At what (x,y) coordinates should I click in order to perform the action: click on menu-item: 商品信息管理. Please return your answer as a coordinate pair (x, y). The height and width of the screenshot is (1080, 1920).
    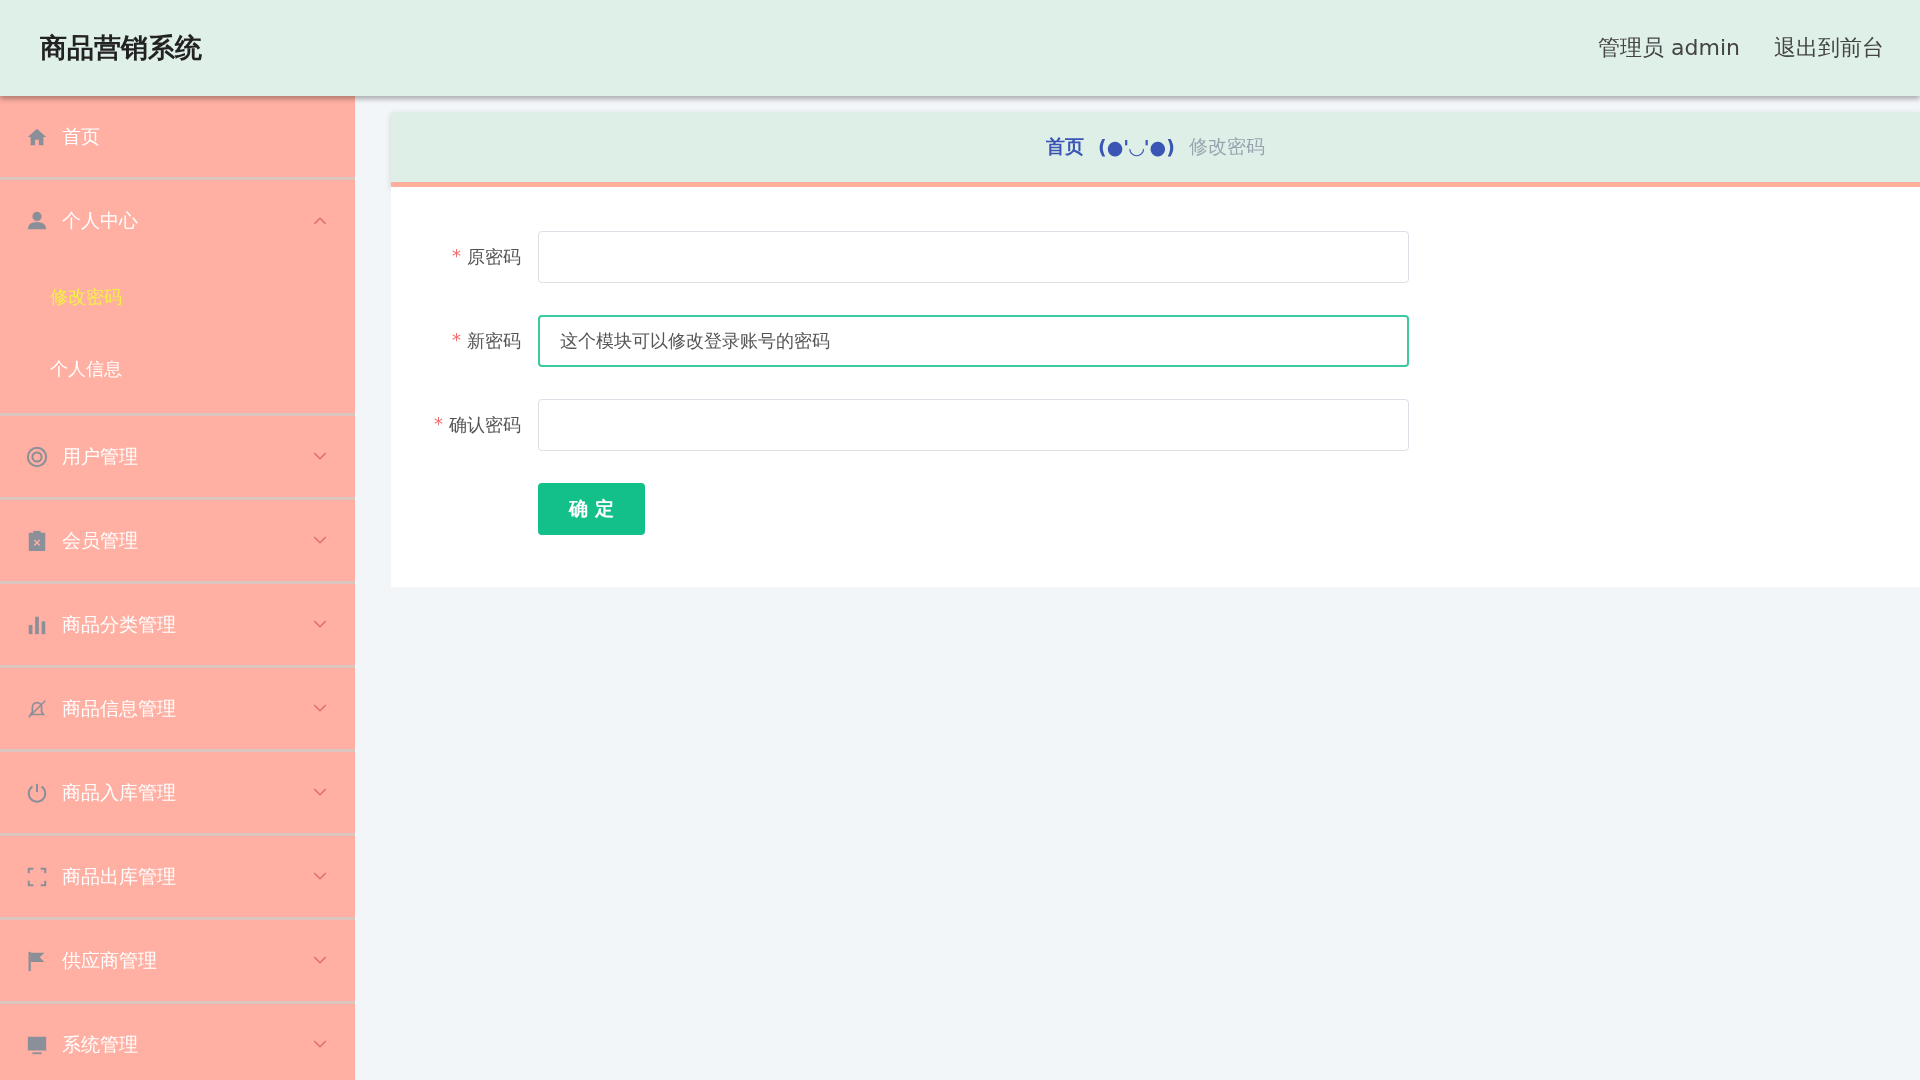
    Looking at the image, I should click on (177, 708).